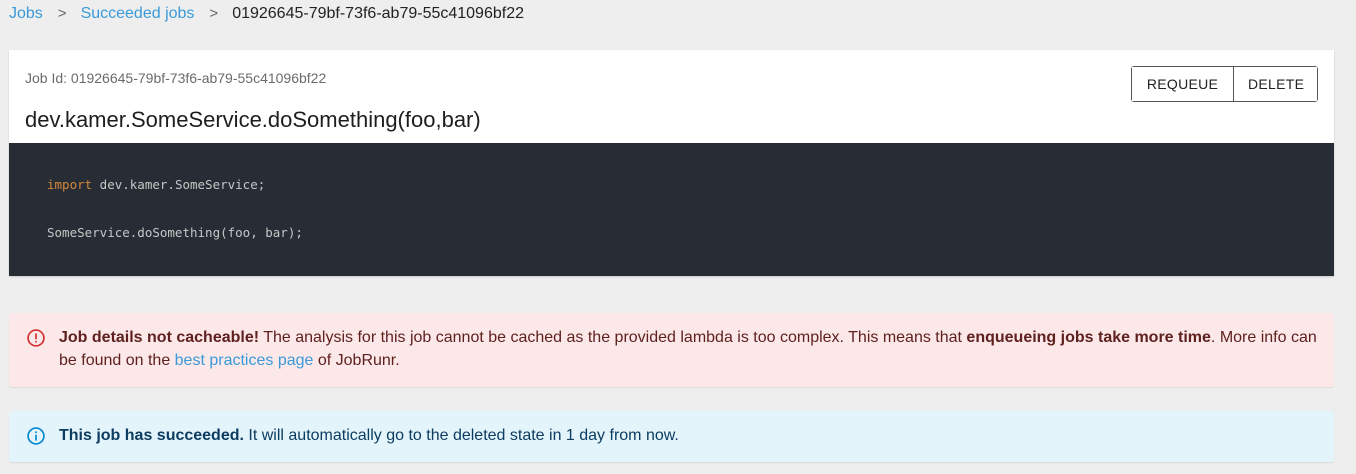 The image size is (1356, 474). Describe the element at coordinates (179, 184) in the screenshot. I see `code-import-target: dev.kamer.SomeService;` at that location.